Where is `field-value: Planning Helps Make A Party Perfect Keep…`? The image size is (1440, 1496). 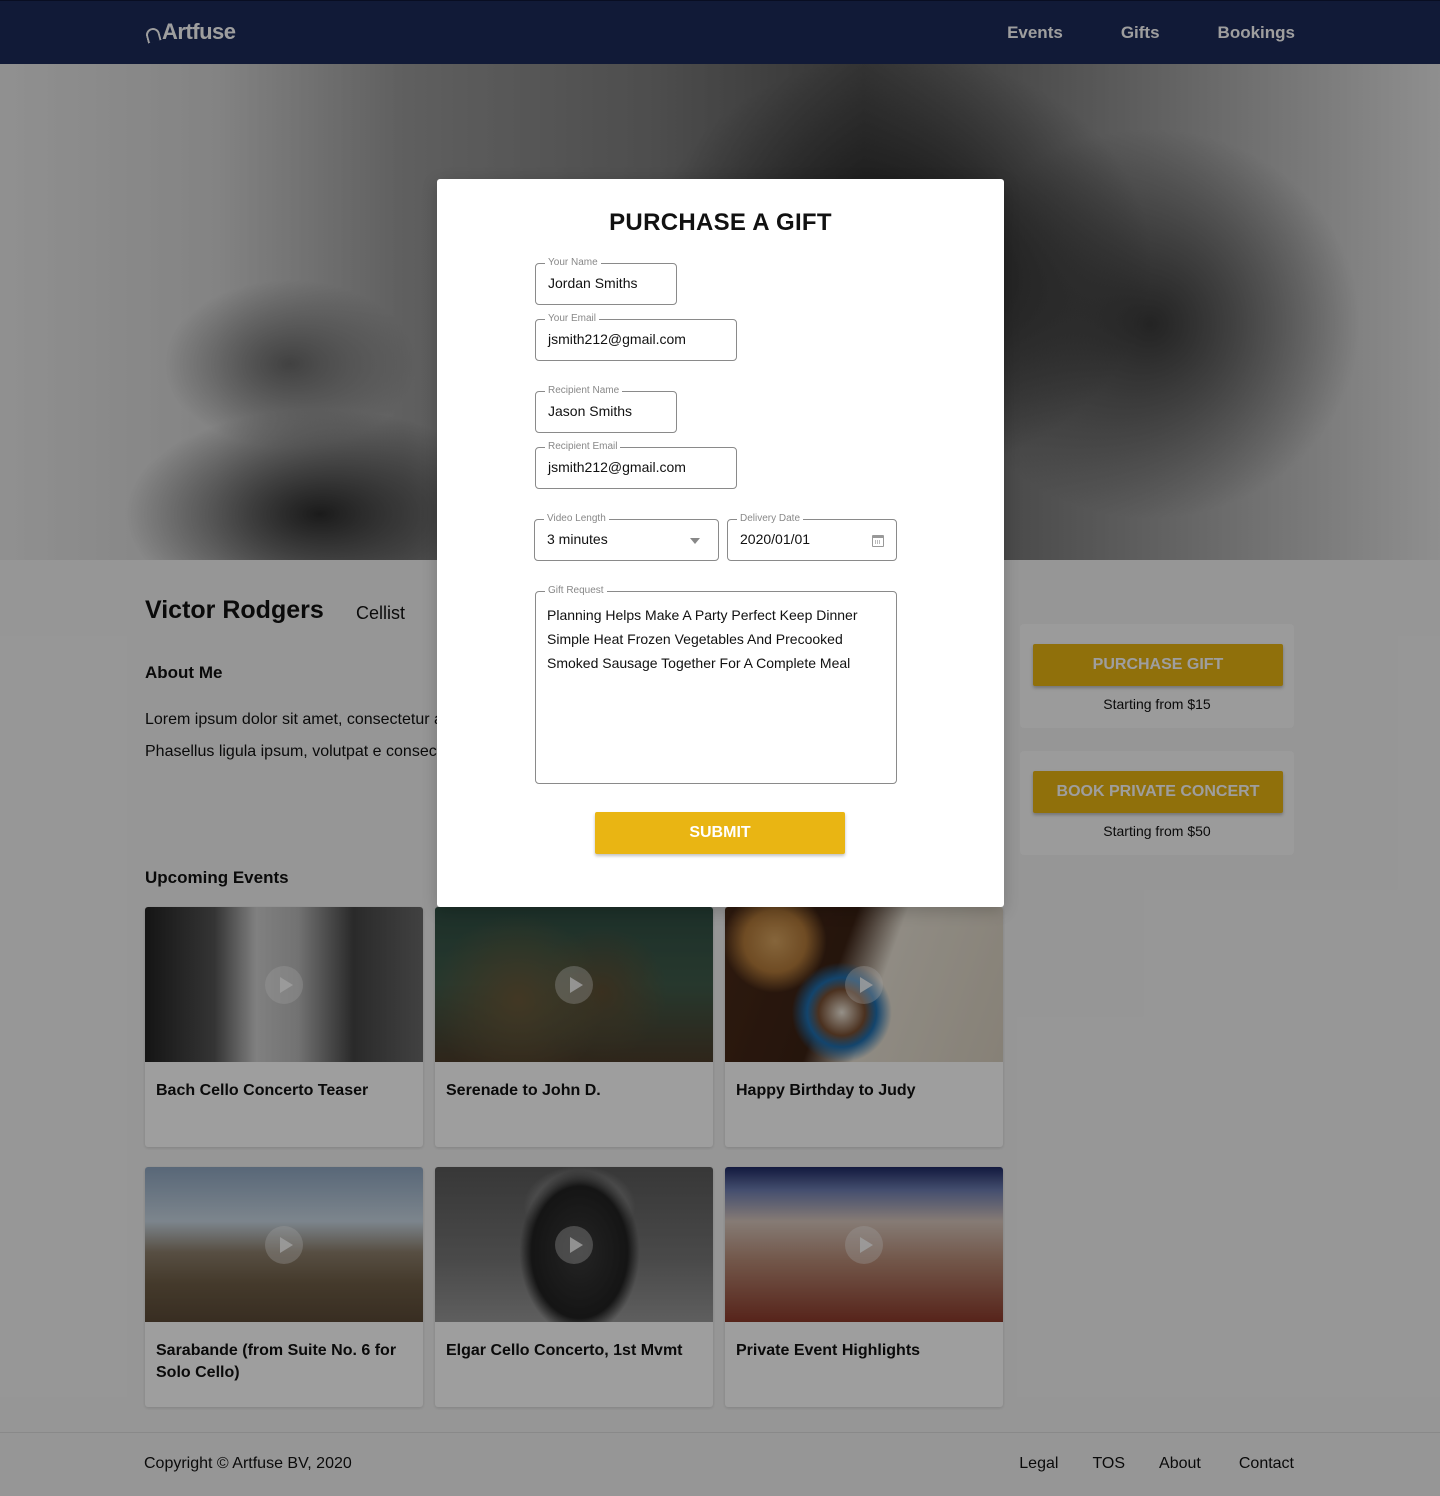 field-value: Planning Helps Make A Party Perfect Keep… is located at coordinates (702, 639).